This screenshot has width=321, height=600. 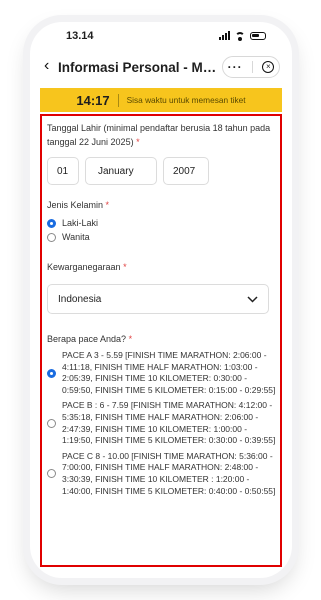 What do you see at coordinates (158, 299) in the screenshot?
I see `nationality-select: Indonesia` at bounding box center [158, 299].